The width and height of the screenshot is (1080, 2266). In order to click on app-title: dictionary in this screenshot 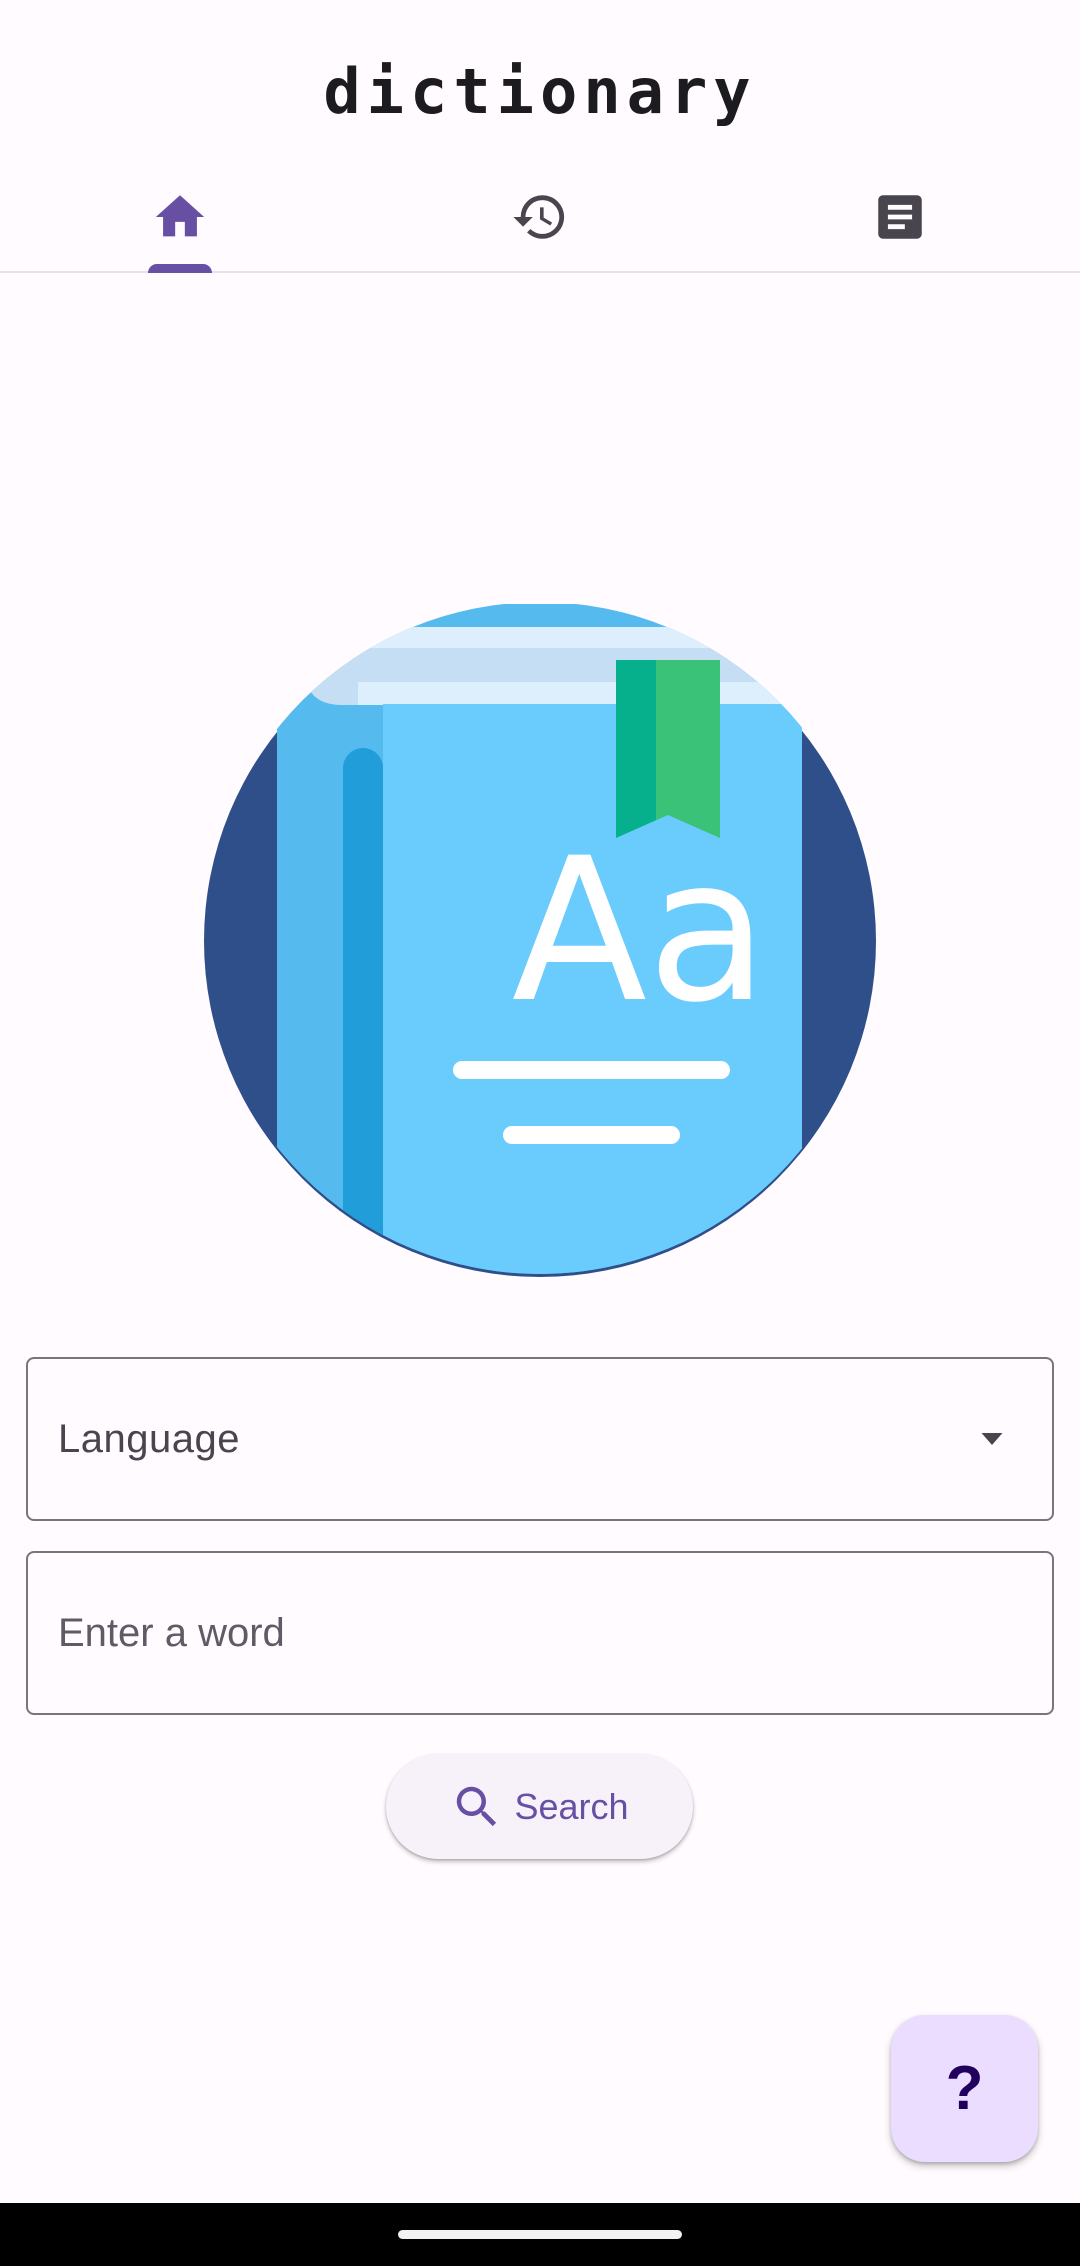, I will do `click(540, 91)`.